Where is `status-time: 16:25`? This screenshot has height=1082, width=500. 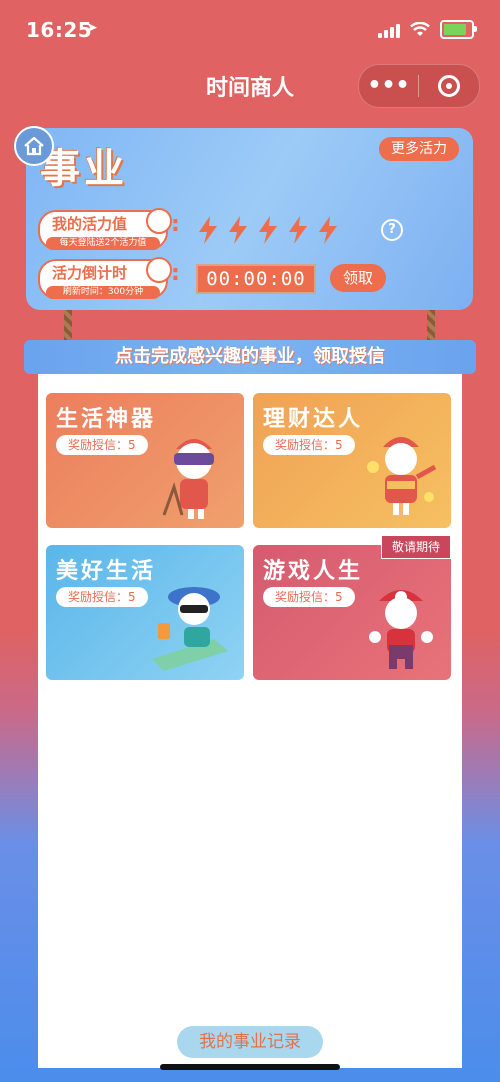 status-time: 16:25 is located at coordinates (59, 30).